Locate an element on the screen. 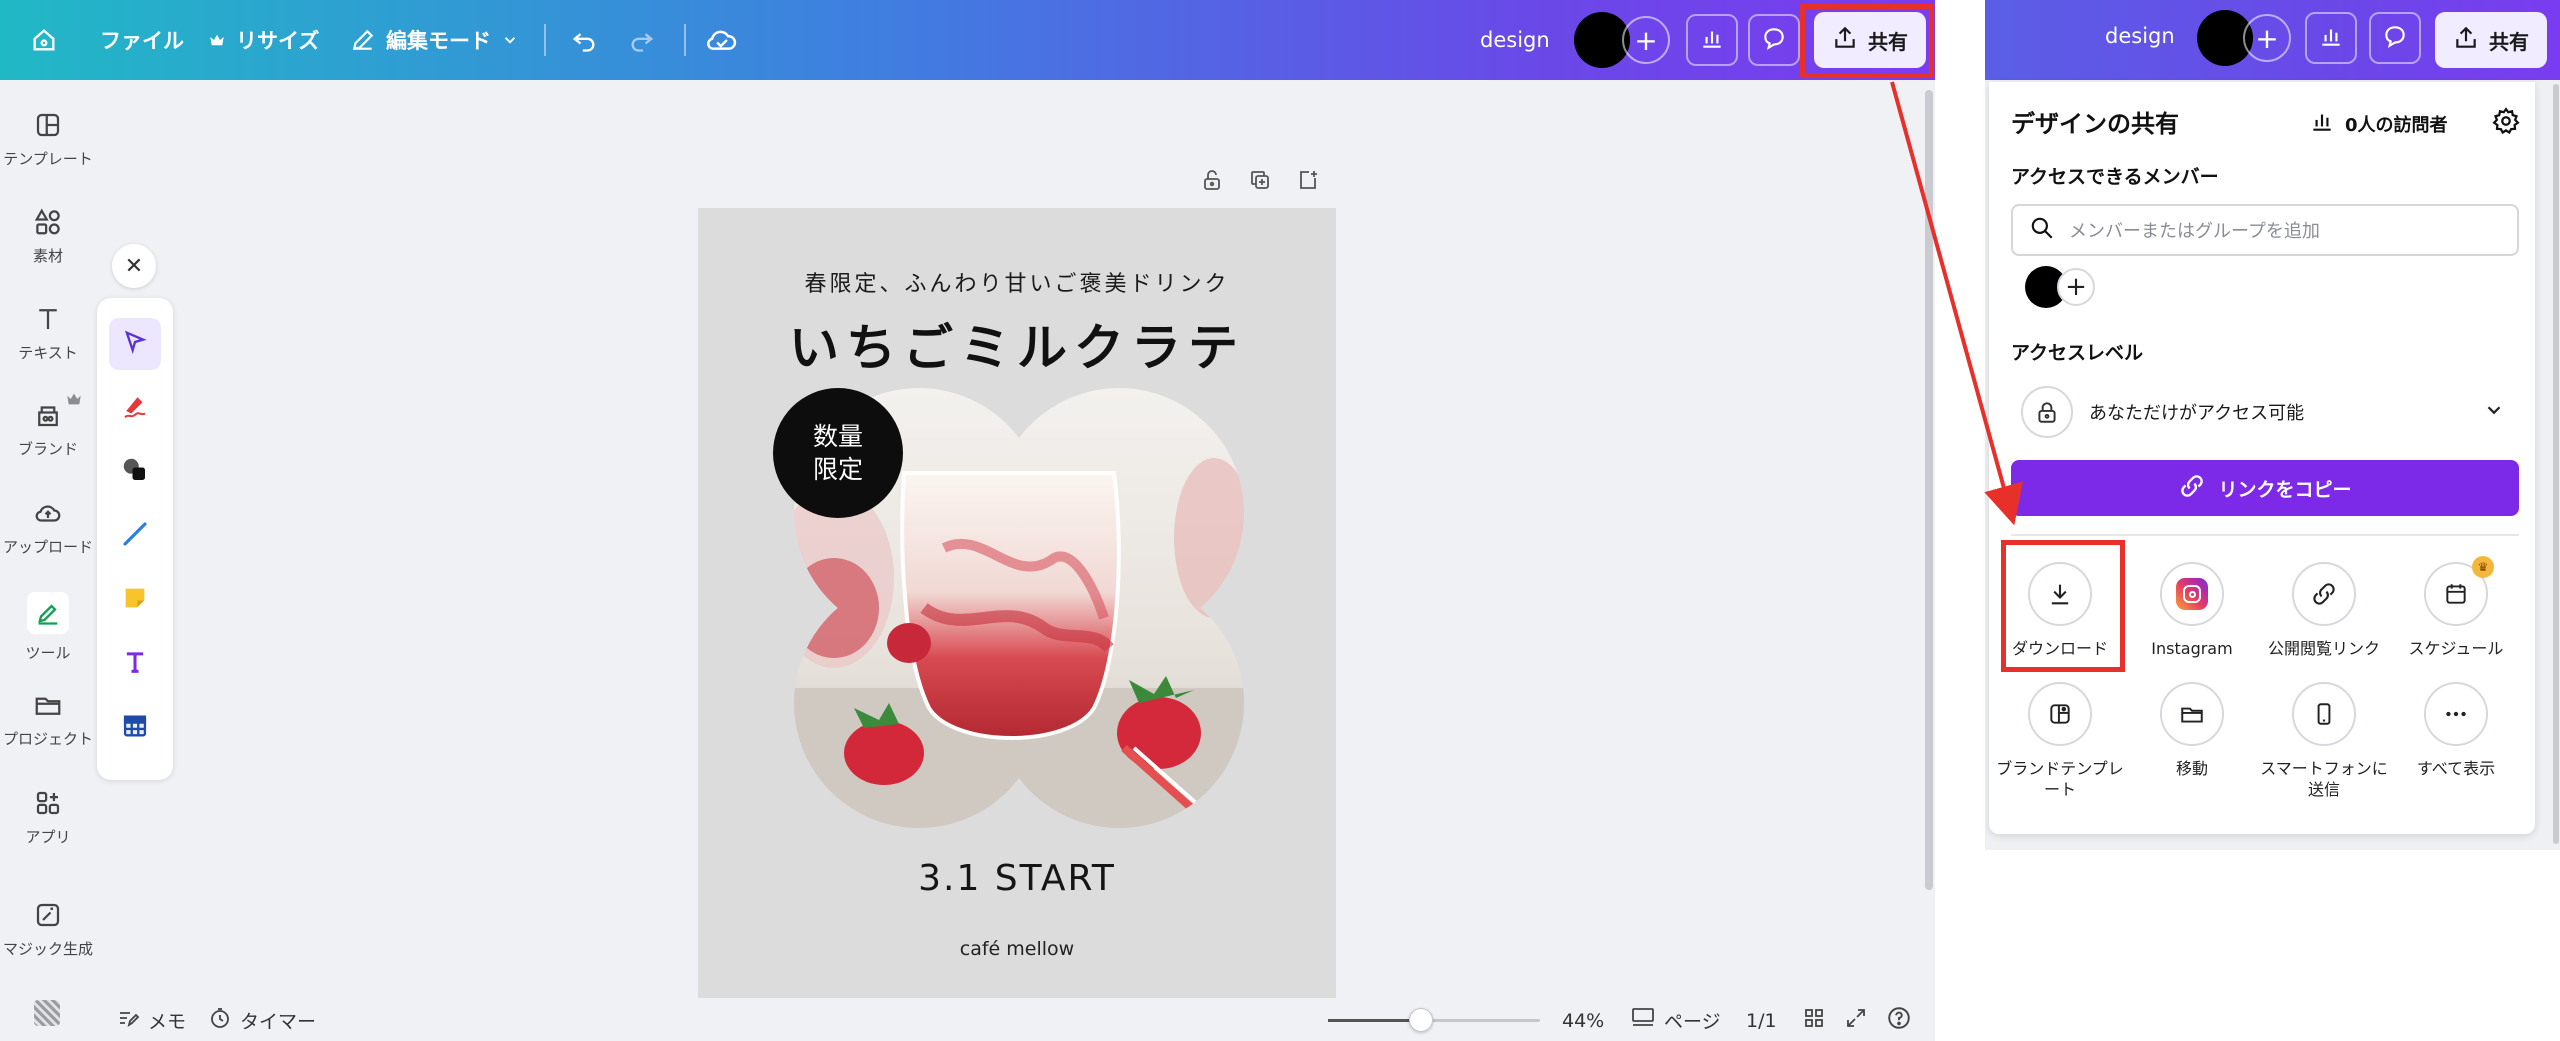 This screenshot has width=2560, height=1041. pages-icon is located at coordinates (1643, 1020).